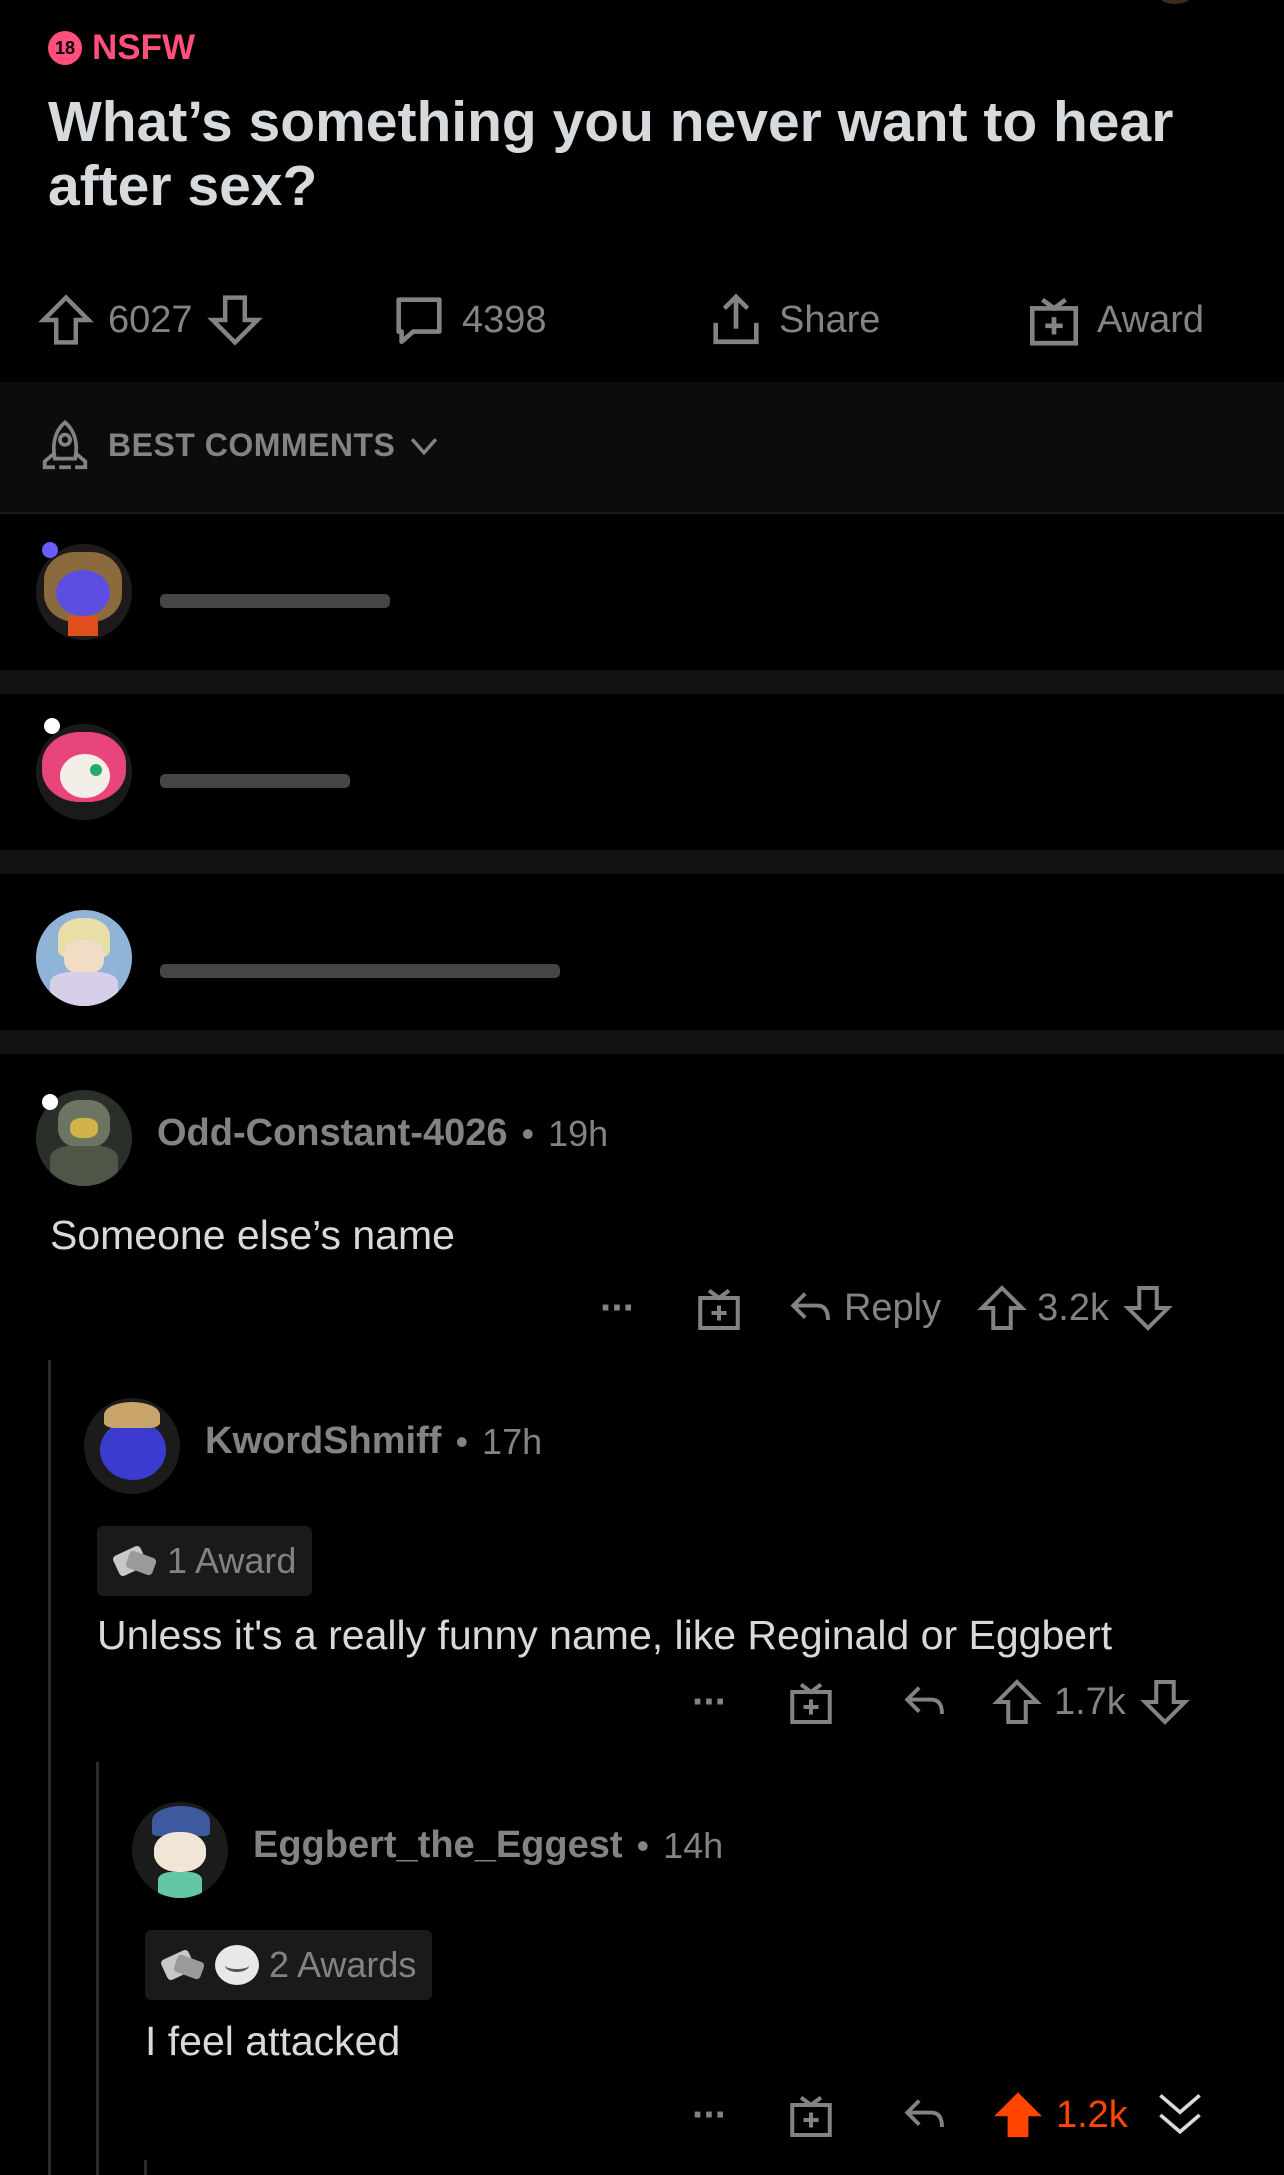  Describe the element at coordinates (424, 446) in the screenshot. I see `chevron-down-icon` at that location.